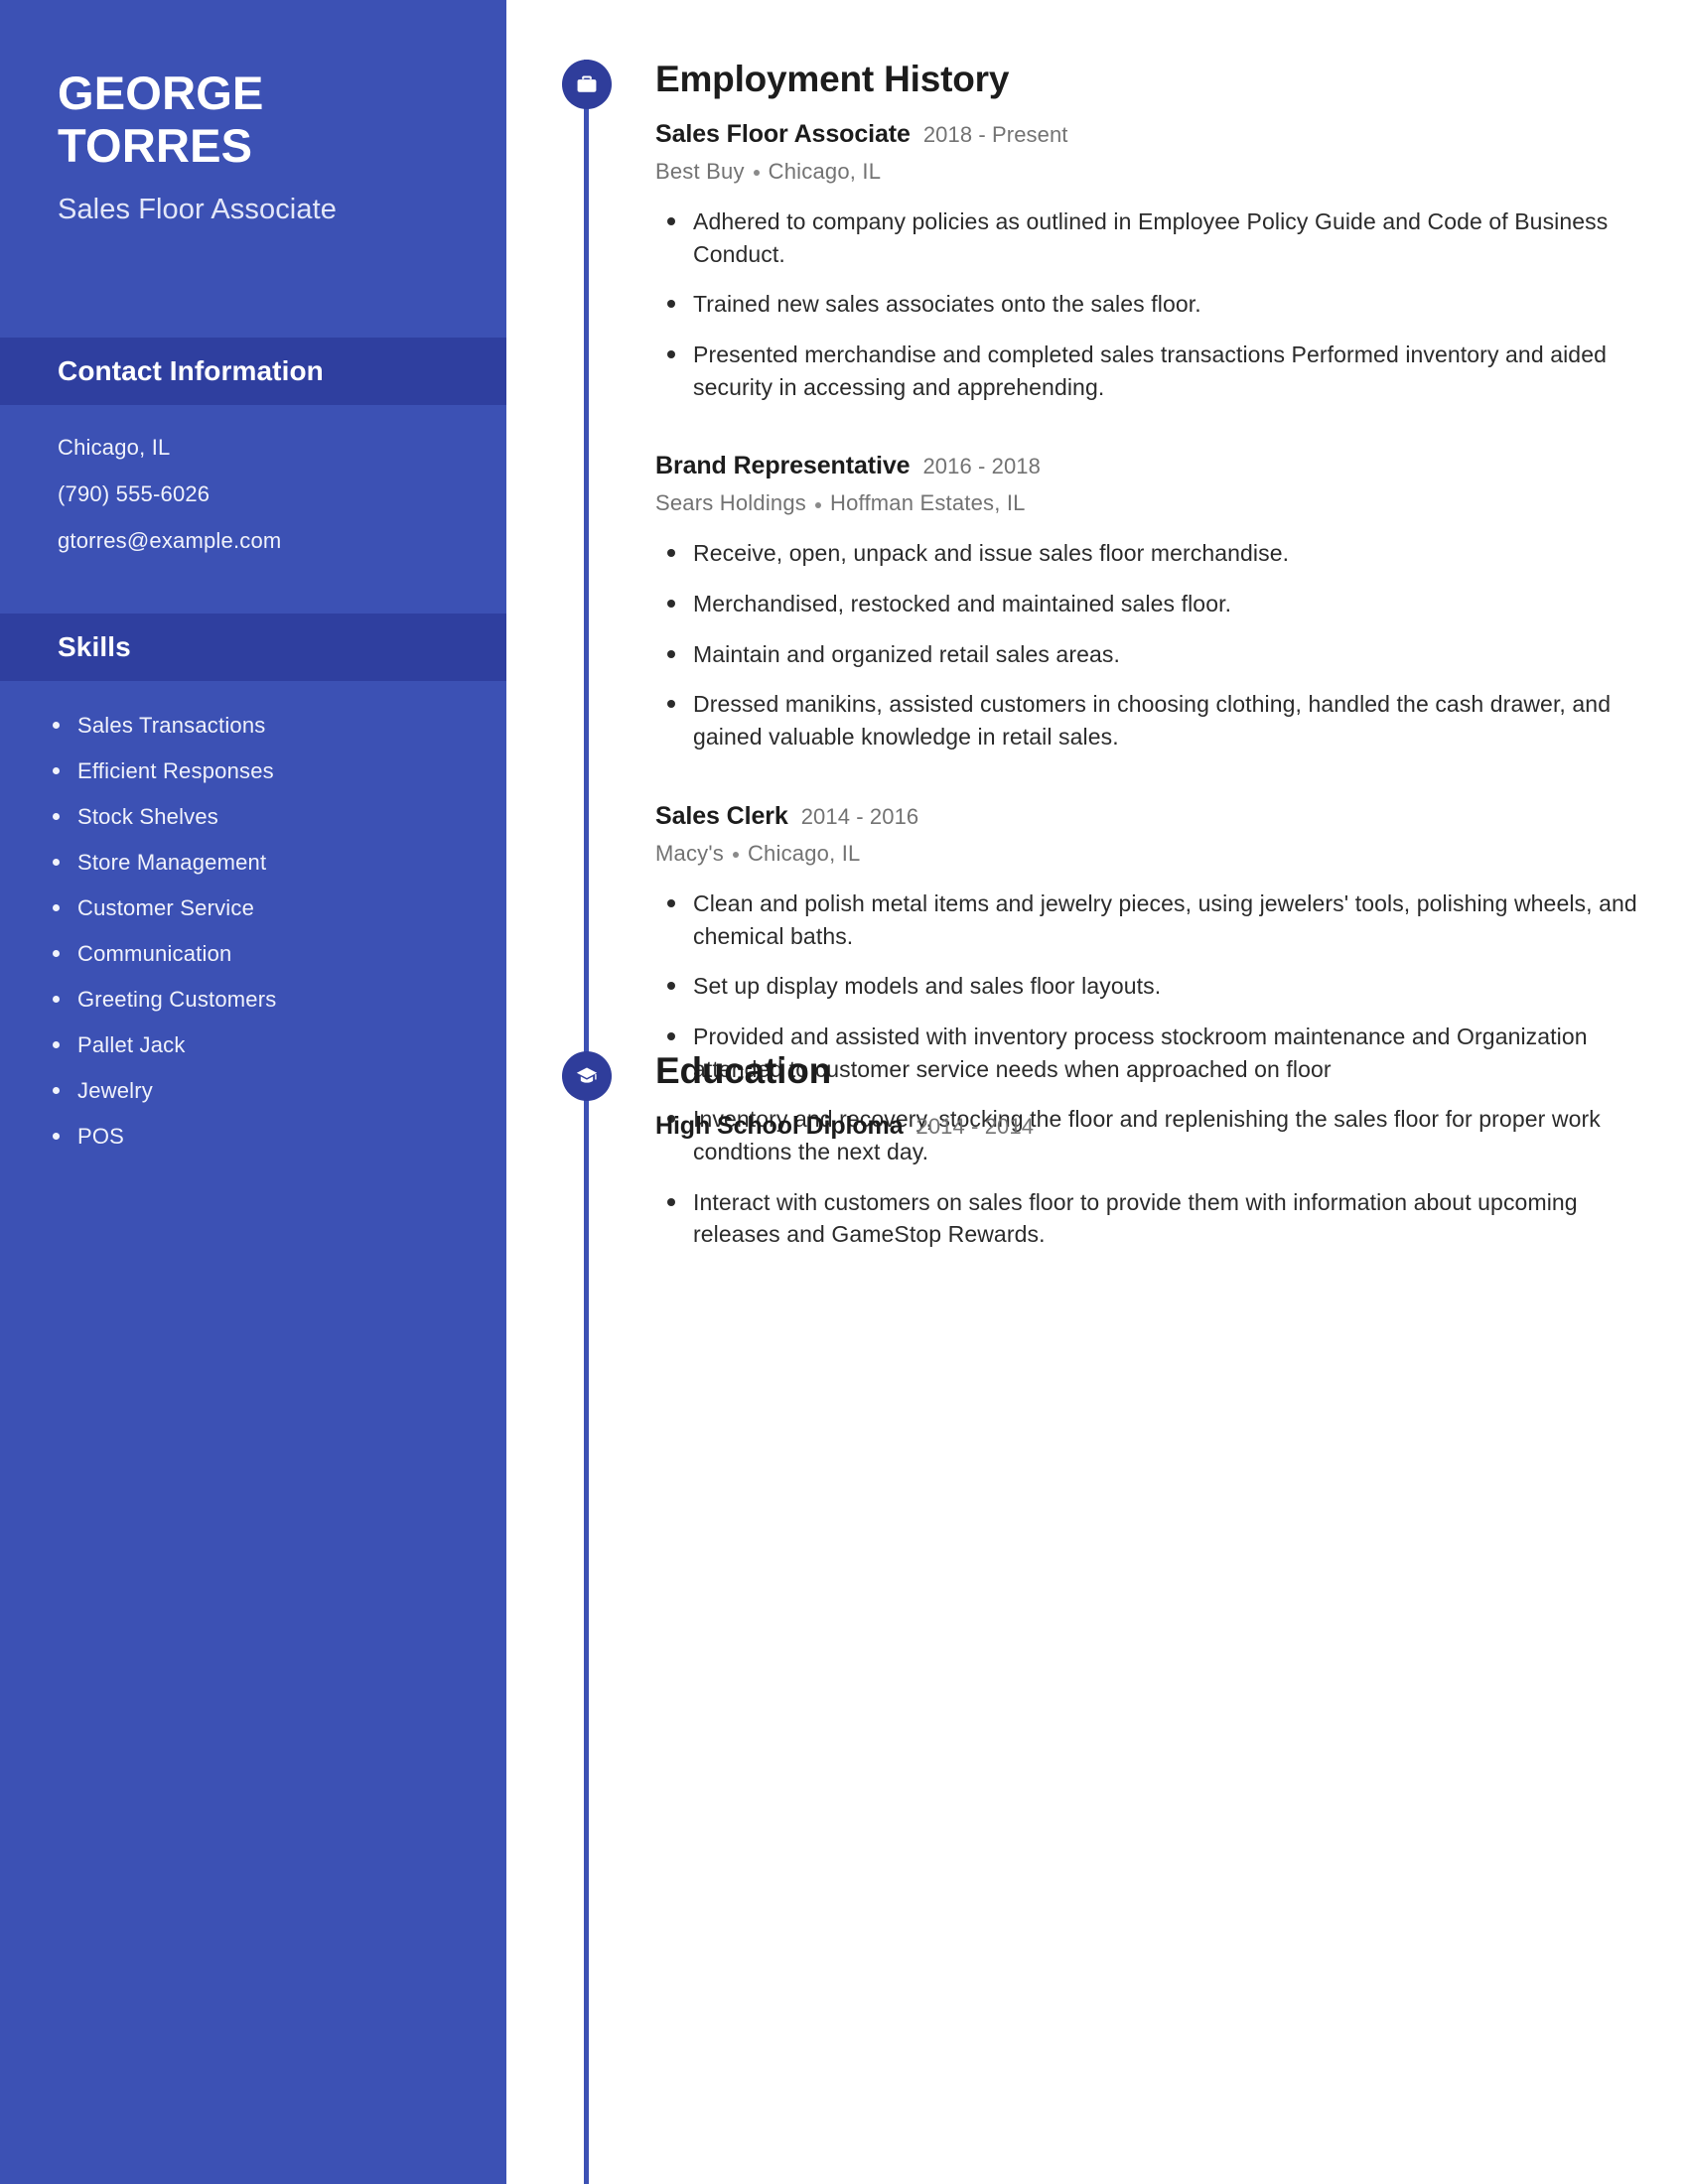  What do you see at coordinates (995, 134) in the screenshot?
I see `employment-dates: 2018 - Present` at bounding box center [995, 134].